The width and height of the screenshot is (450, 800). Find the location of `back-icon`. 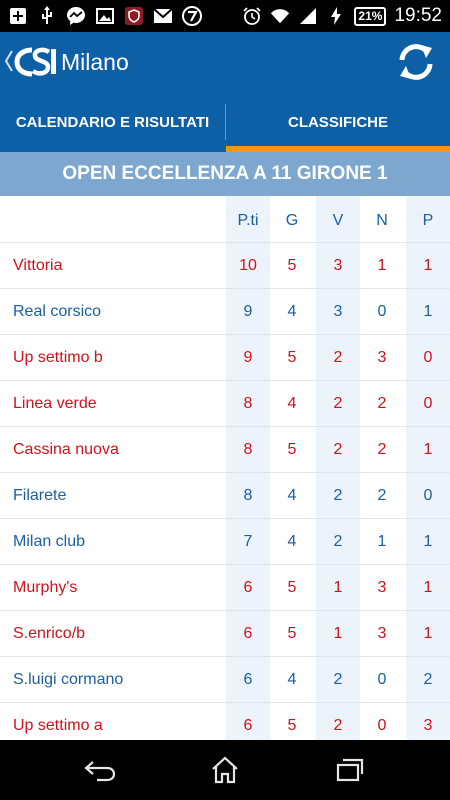

back-icon is located at coordinates (100, 771).